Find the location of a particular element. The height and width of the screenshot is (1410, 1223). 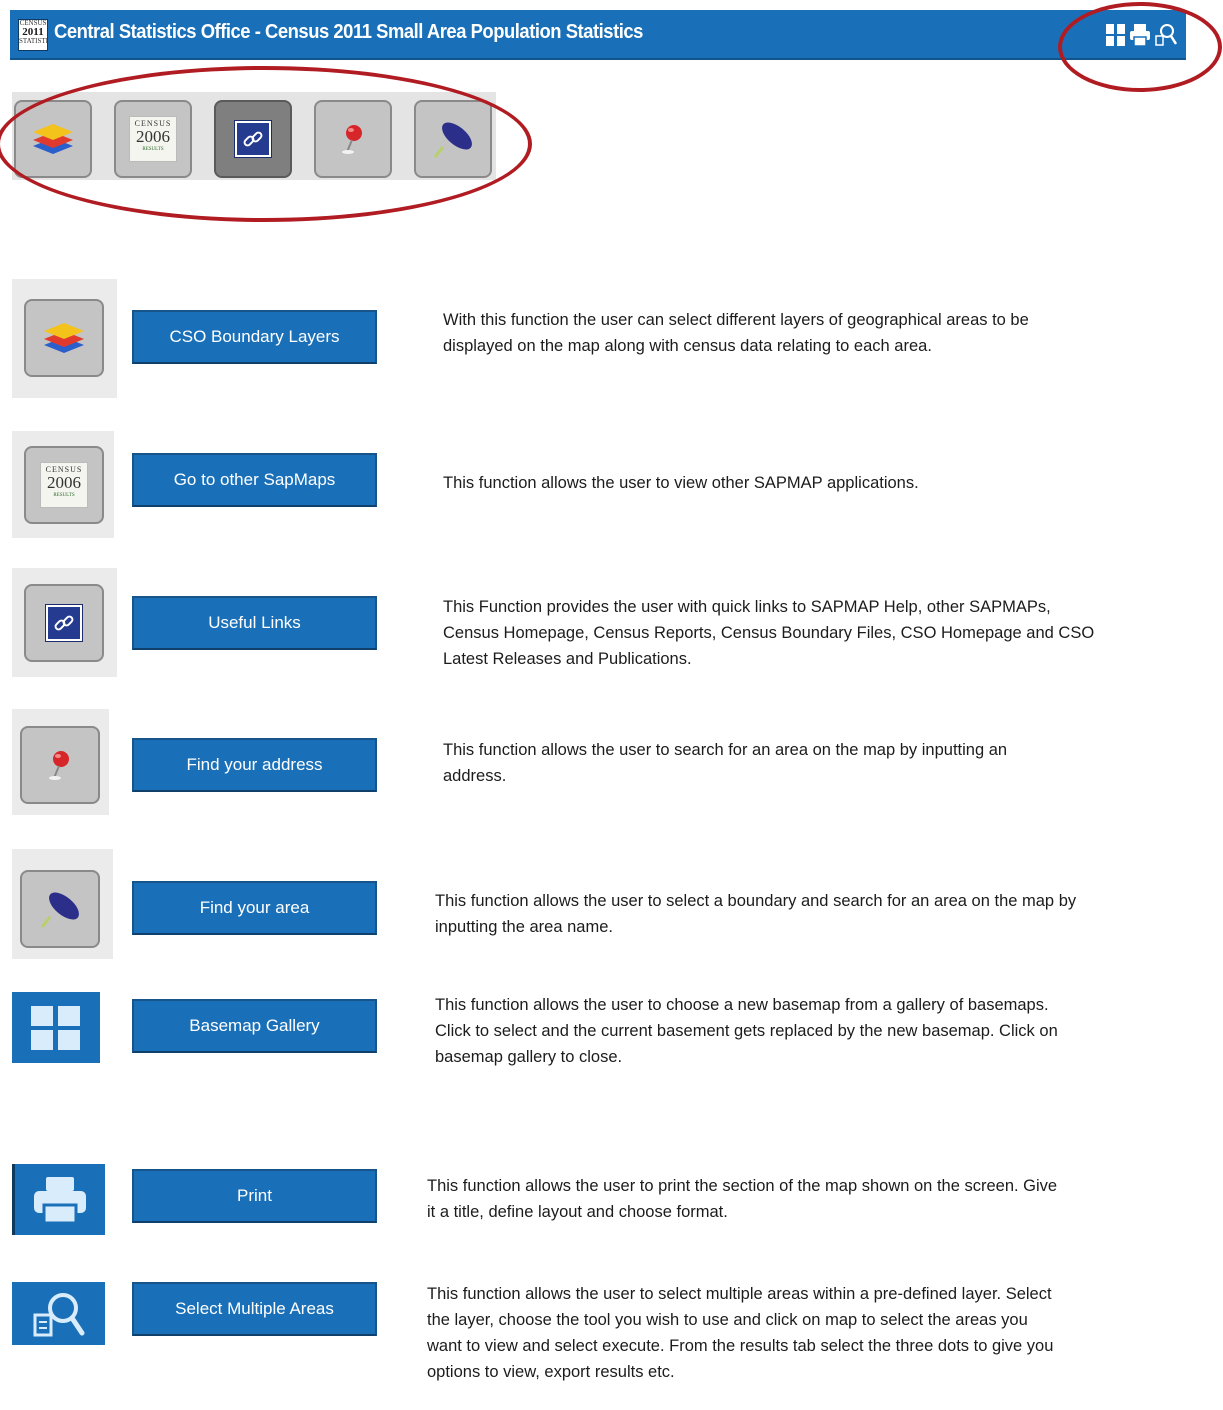

toolbar-find-address-button is located at coordinates (353, 139).